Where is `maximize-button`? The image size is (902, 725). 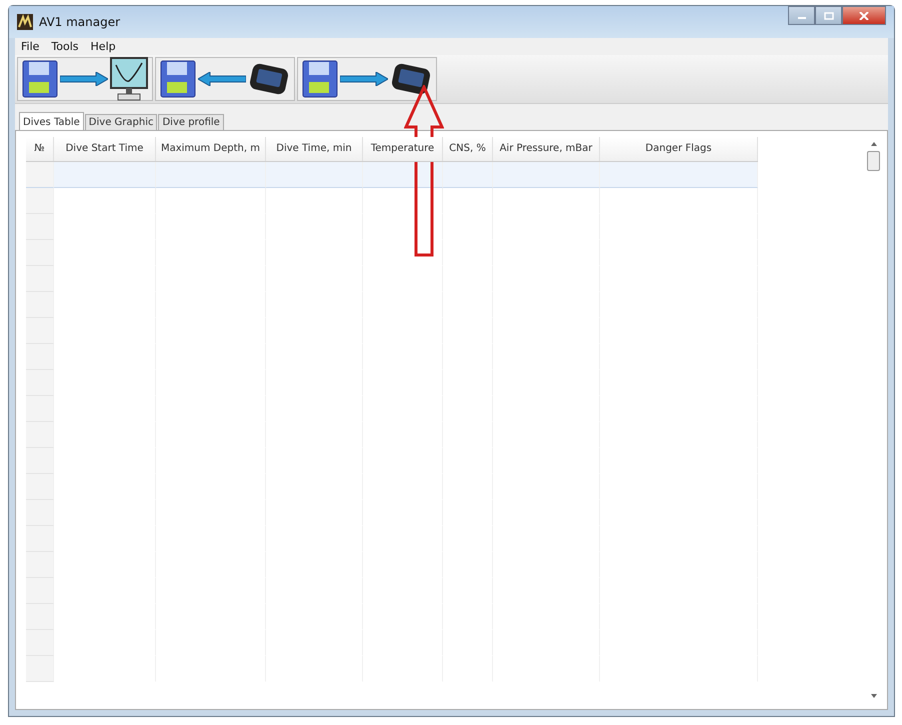
maximize-button is located at coordinates (828, 15).